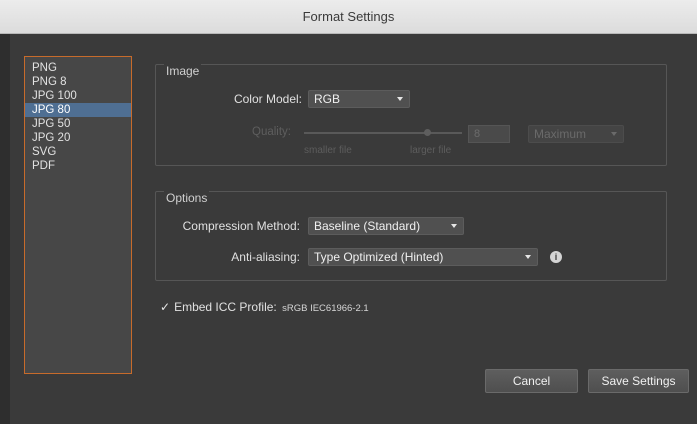 The image size is (697, 424). Describe the element at coordinates (267, 99) in the screenshot. I see `color-model-label: Color Model:` at that location.